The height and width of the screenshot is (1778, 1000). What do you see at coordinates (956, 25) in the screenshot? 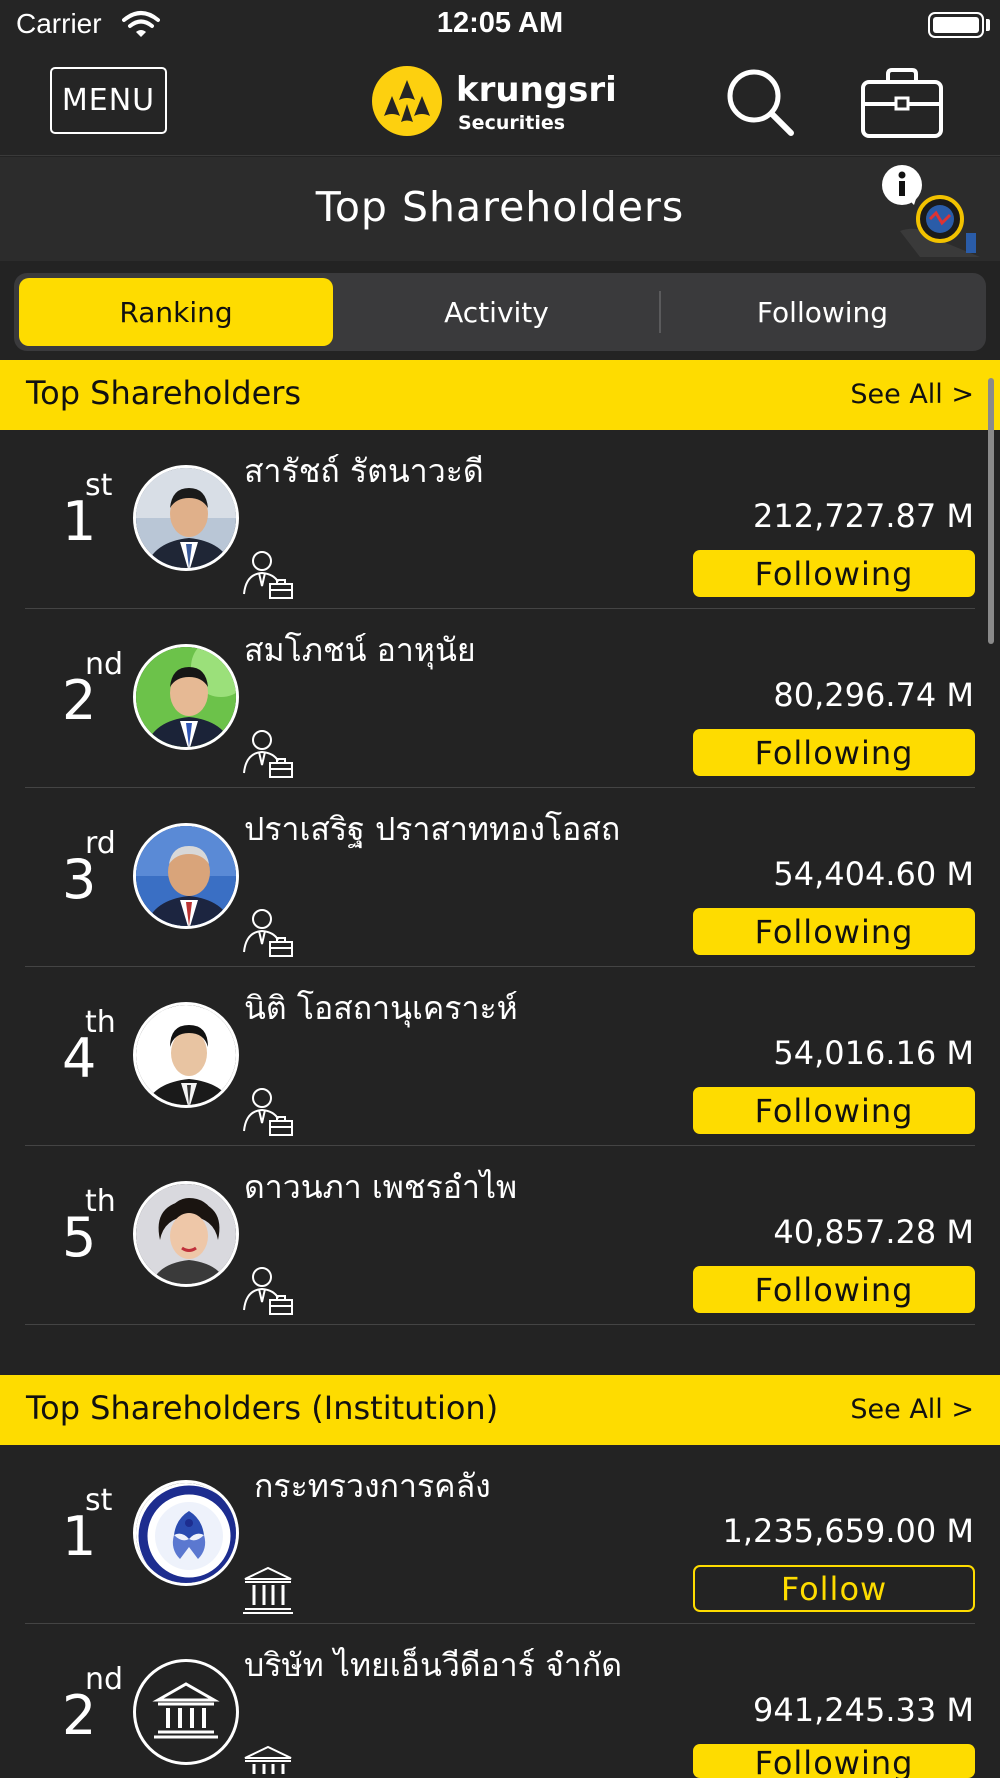
I see `battery-icon` at bounding box center [956, 25].